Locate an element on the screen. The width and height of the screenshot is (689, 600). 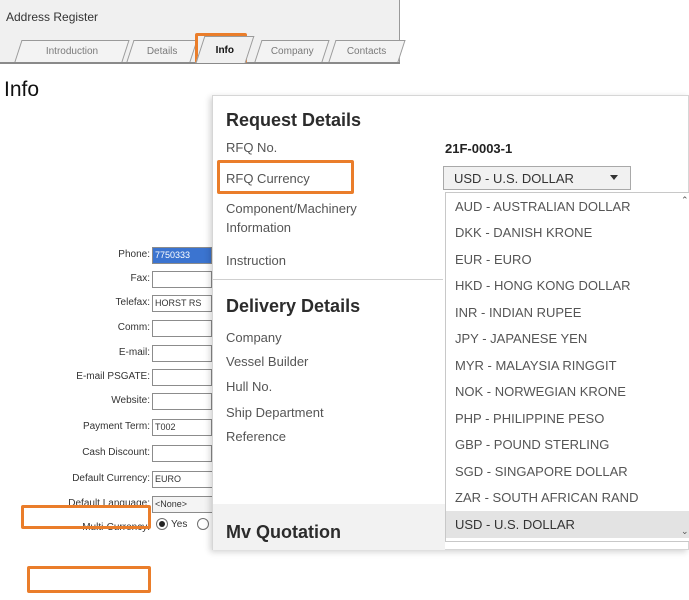
tab-company: Company is located at coordinates (292, 51).